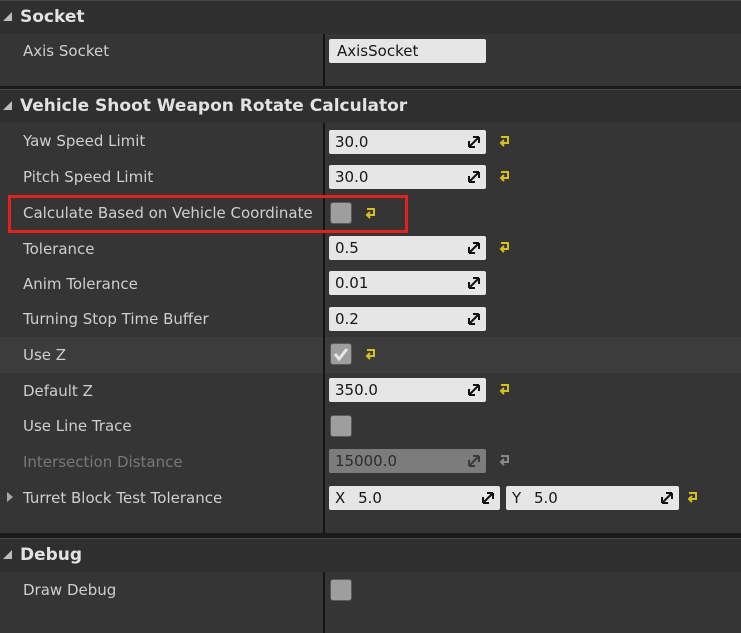 This screenshot has width=741, height=633. Describe the element at coordinates (66, 51) in the screenshot. I see `property-label: Axis Socket` at that location.